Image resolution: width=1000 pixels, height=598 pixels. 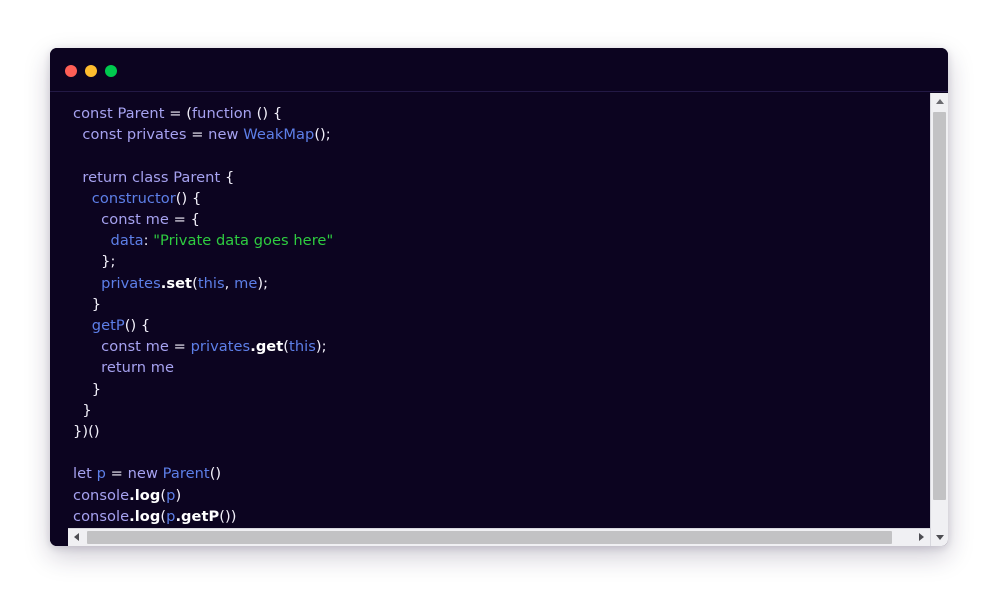 What do you see at coordinates (121, 326) in the screenshot?
I see `code-line: getP() {` at bounding box center [121, 326].